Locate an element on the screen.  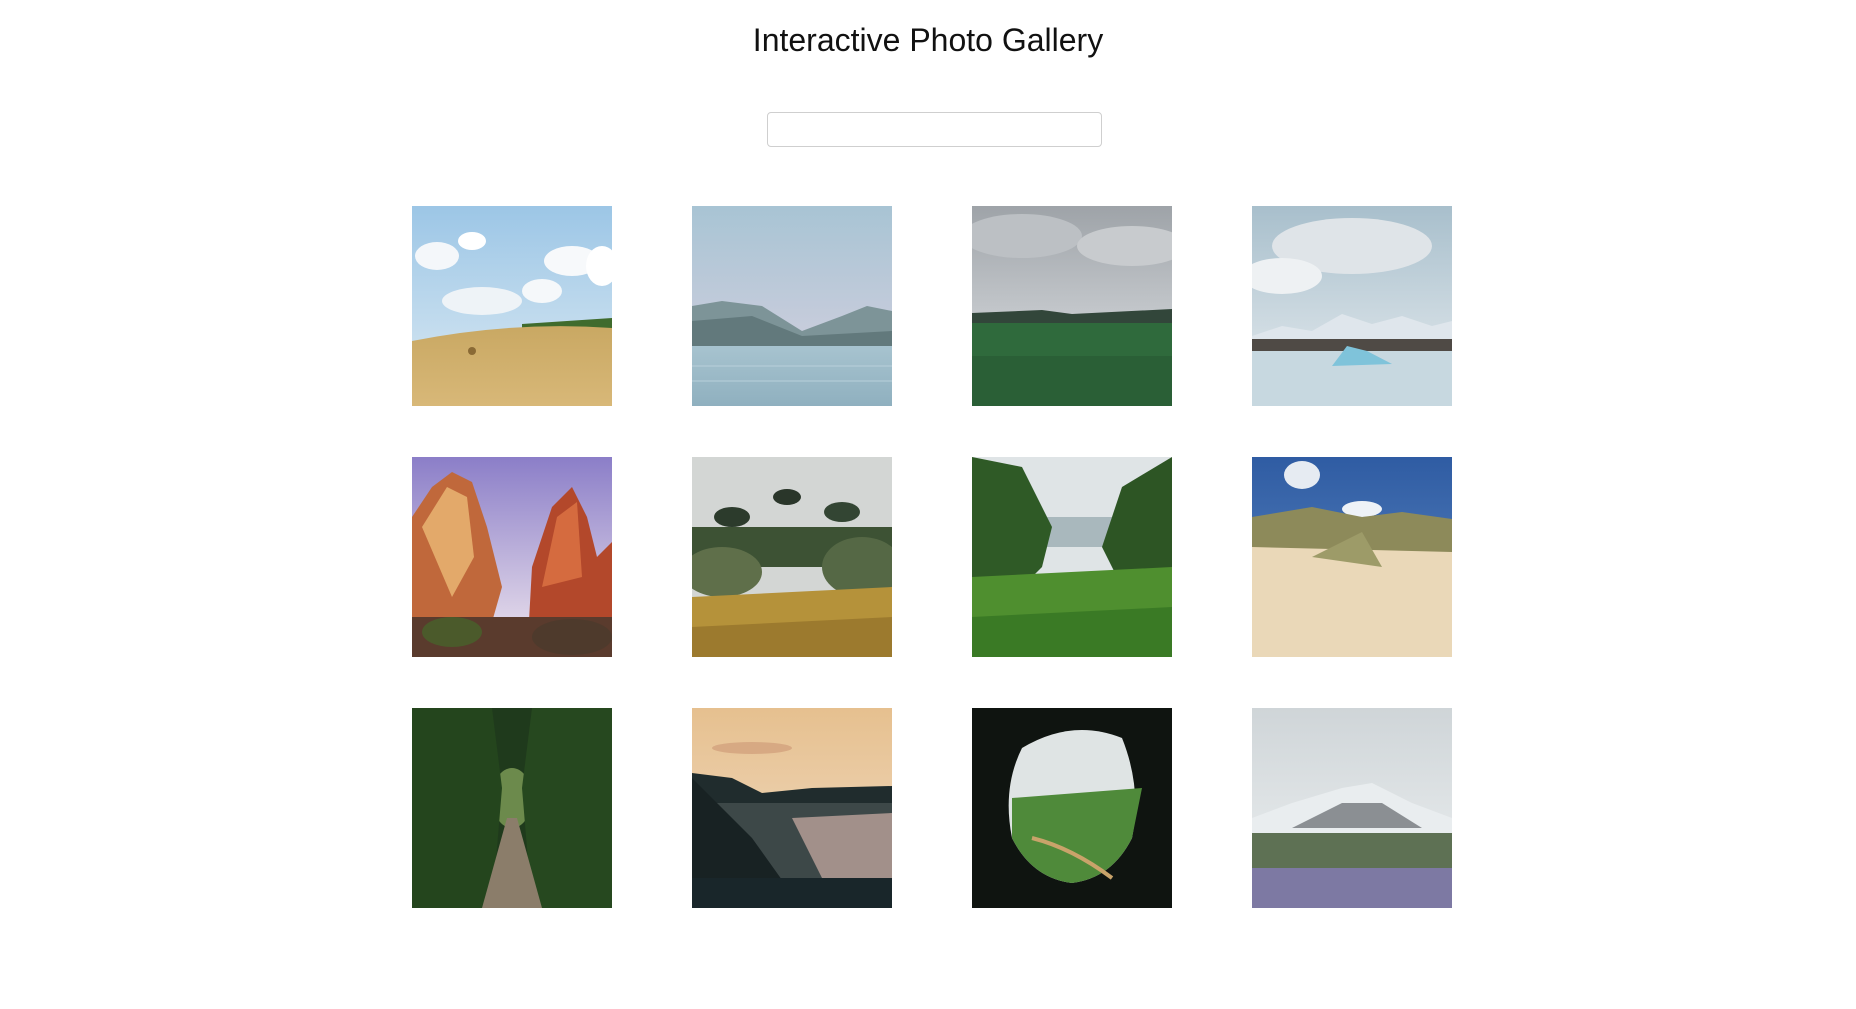
photo-tile-snowy-mountain is located at coordinates (1352, 808).